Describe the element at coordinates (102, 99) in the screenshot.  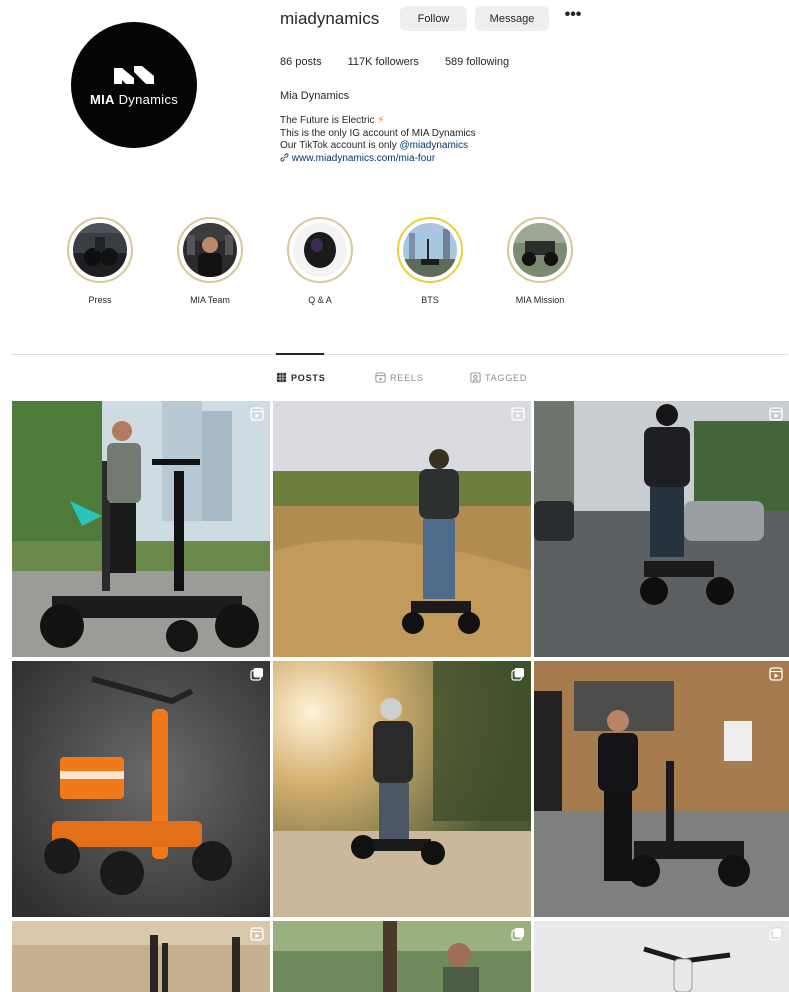
I see `logo-bold-text: MIA` at that location.